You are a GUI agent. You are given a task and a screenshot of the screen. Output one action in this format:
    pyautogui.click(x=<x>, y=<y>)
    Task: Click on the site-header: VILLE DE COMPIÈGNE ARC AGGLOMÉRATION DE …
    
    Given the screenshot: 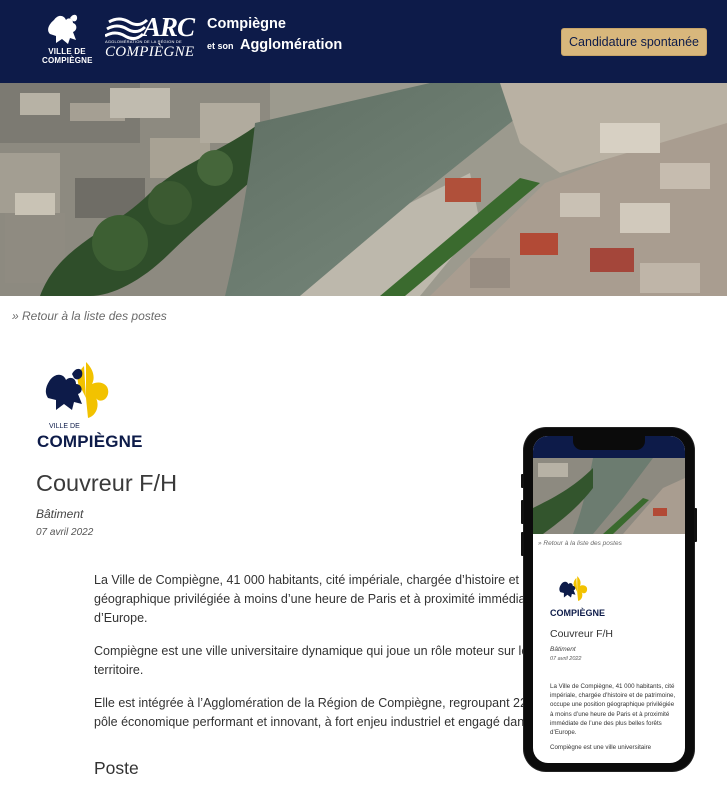 What is the action you would take?
    pyautogui.click(x=363, y=41)
    